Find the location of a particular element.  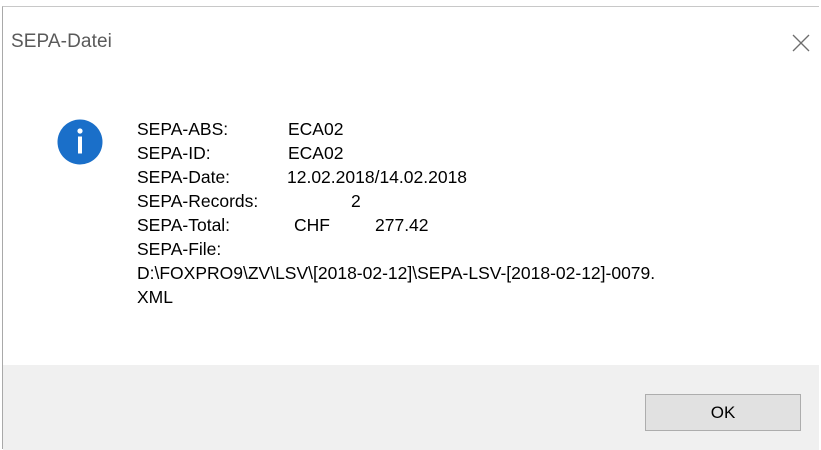

sepa-abs-label: SEPA-ABS: is located at coordinates (183, 129).